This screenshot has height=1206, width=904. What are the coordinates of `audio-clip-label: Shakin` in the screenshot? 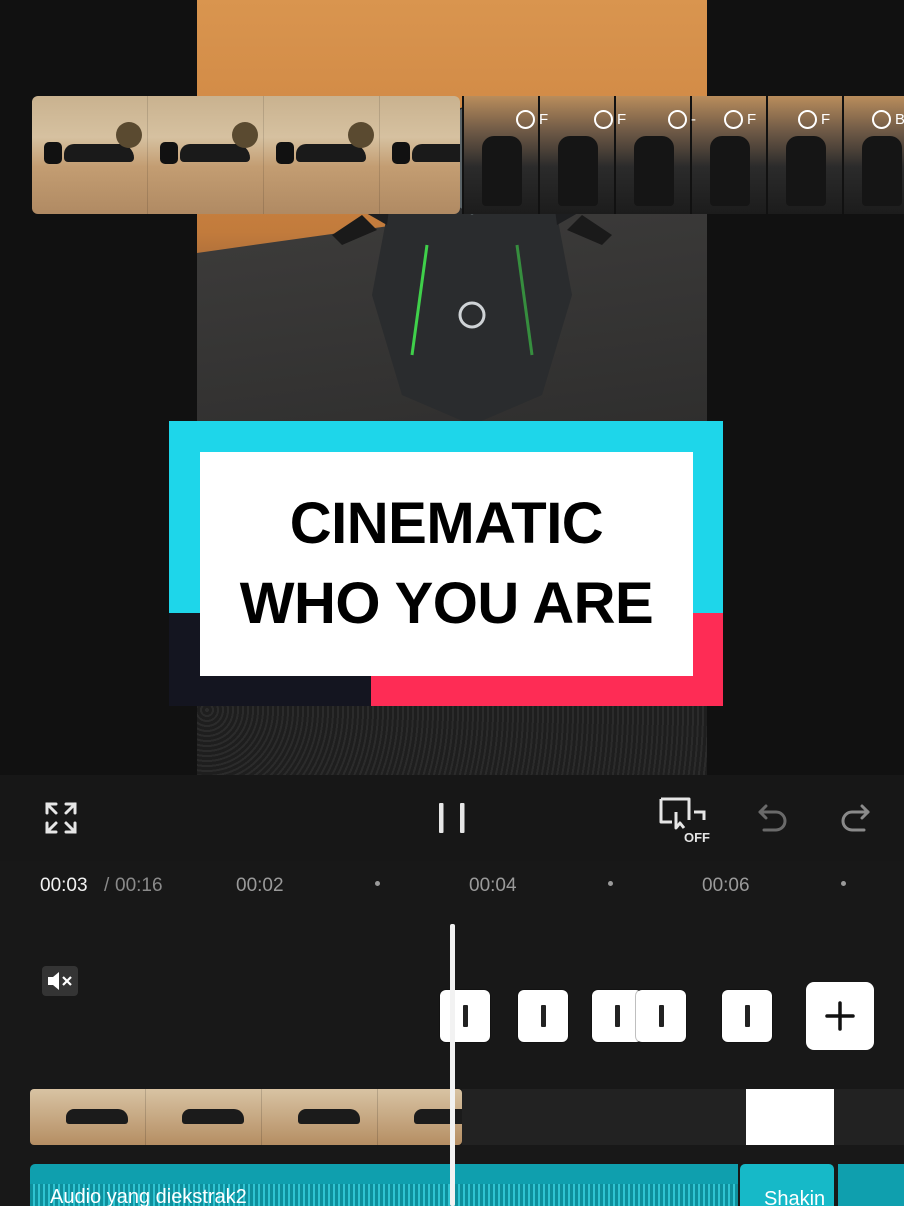 It's located at (795, 1197).